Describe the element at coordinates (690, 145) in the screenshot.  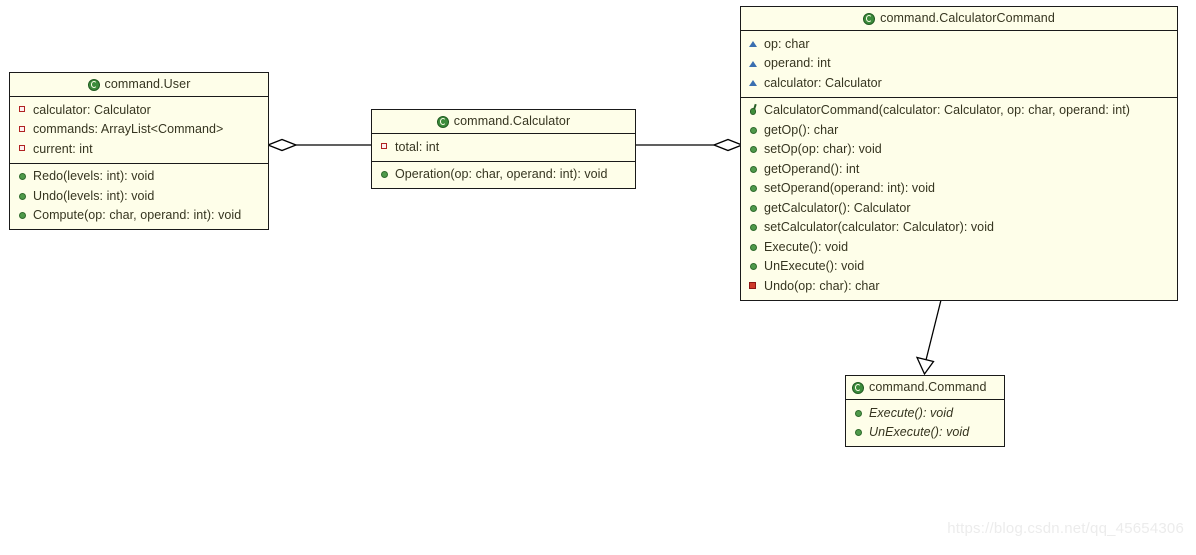
I see `edge-calculator-calculatorcommand` at that location.